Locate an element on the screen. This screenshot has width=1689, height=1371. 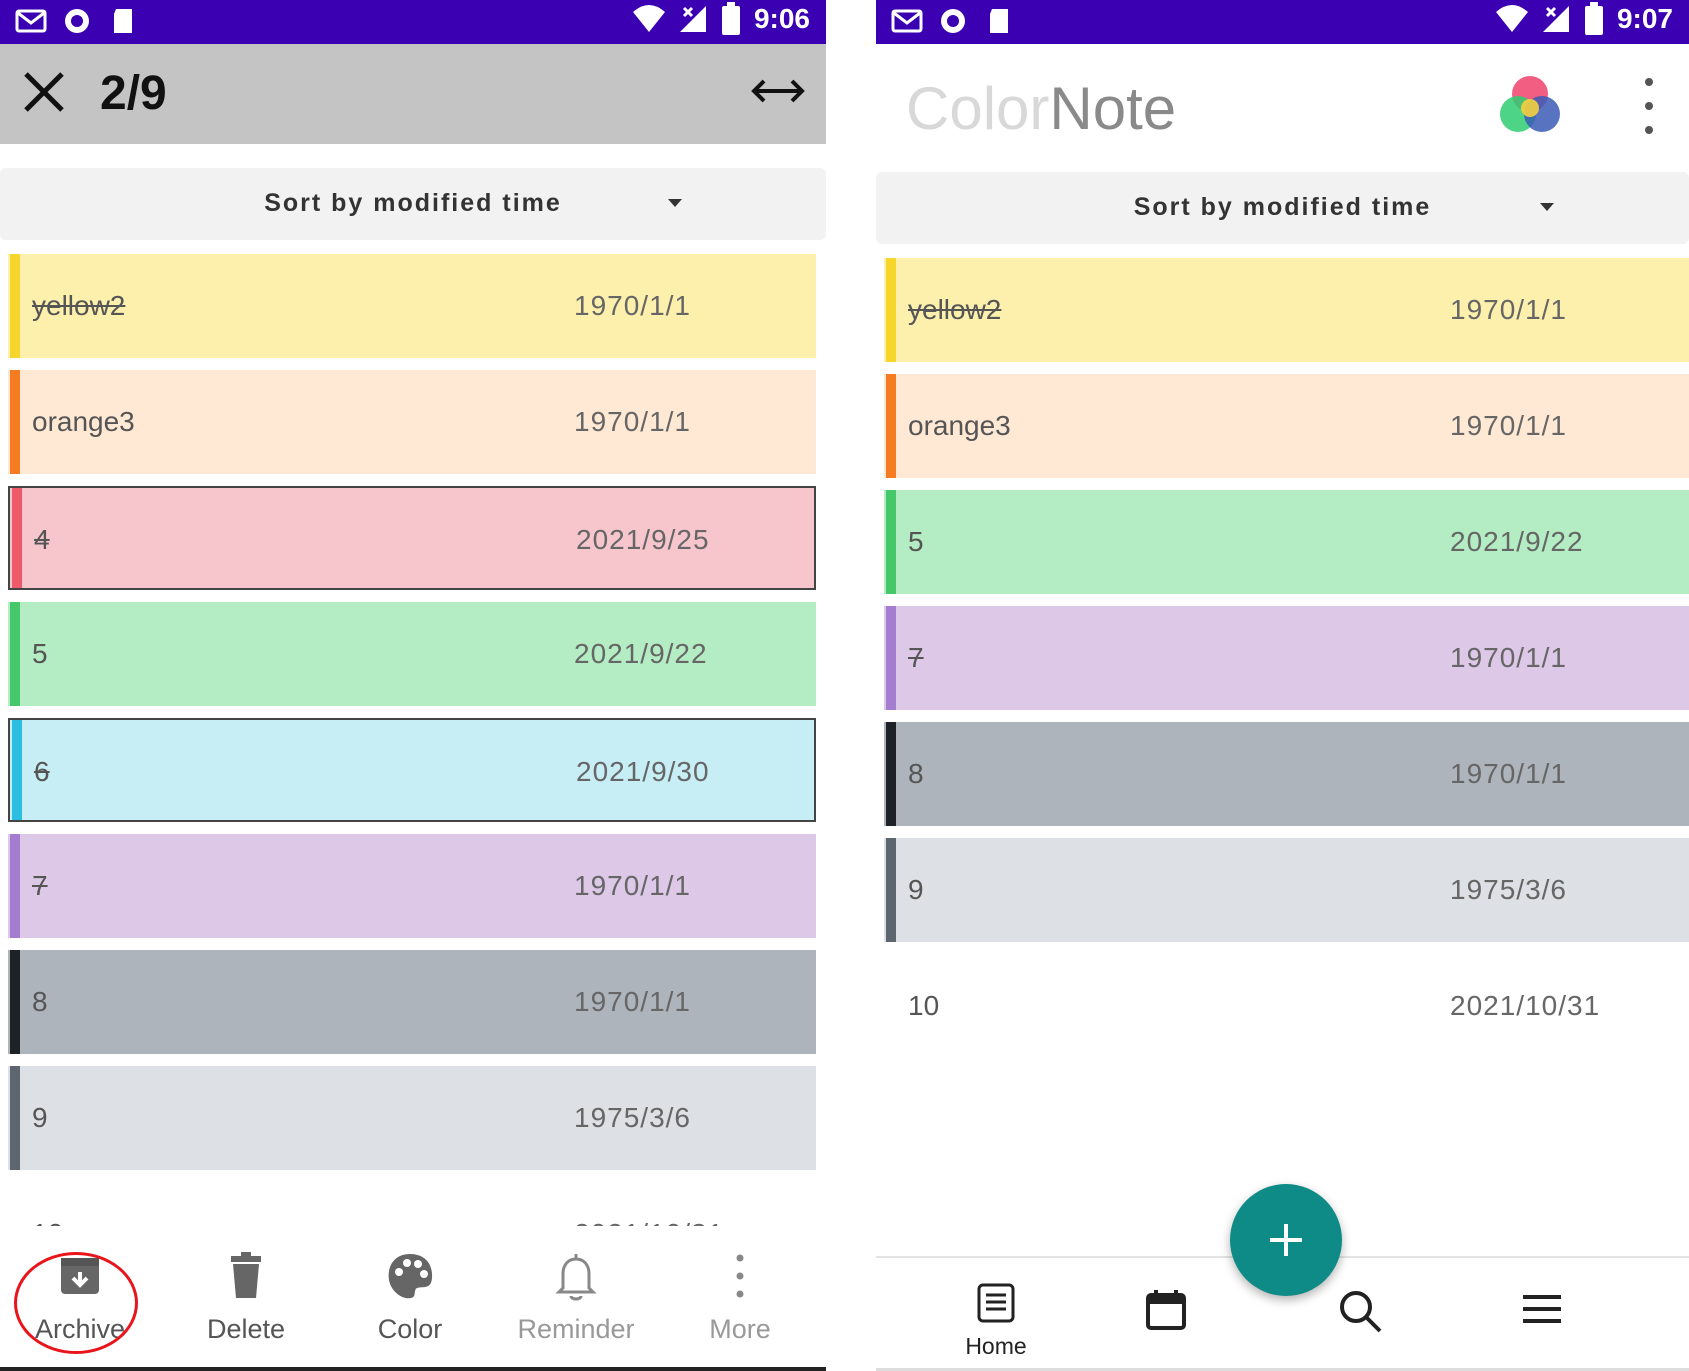
expand-horizontal-icon is located at coordinates (778, 91).